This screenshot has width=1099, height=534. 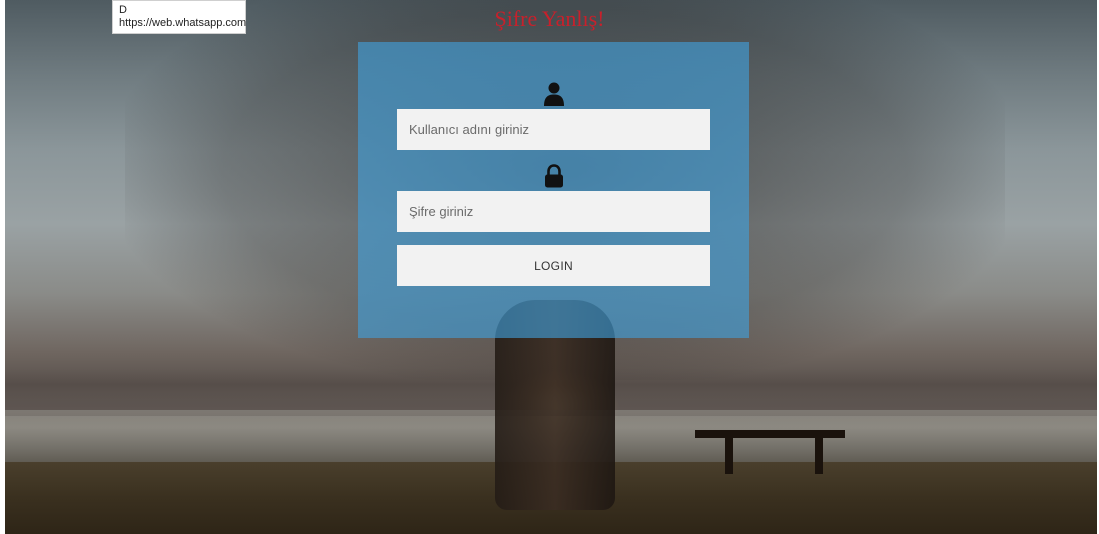 I want to click on login-button: LOGIN, so click(x=553, y=265).